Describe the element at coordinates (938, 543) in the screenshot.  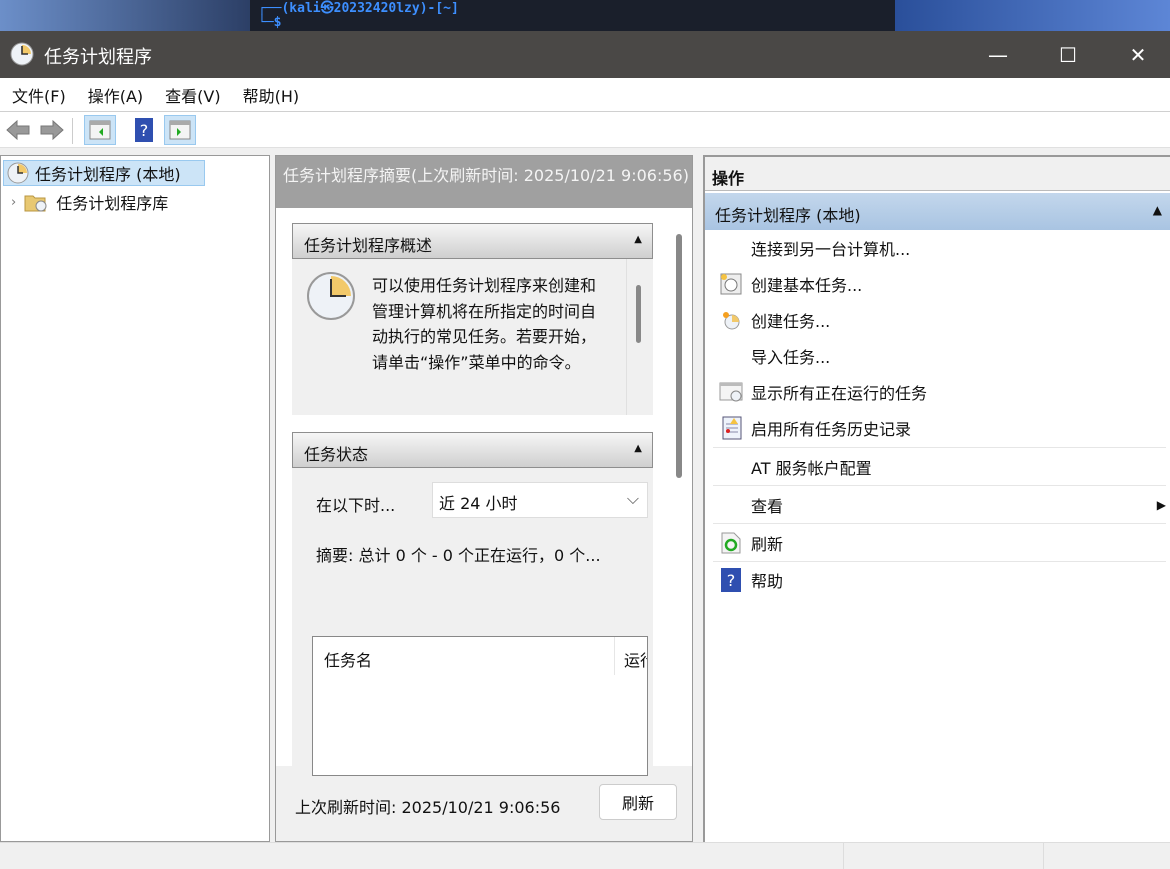
I see `action-refresh: 刷新` at that location.